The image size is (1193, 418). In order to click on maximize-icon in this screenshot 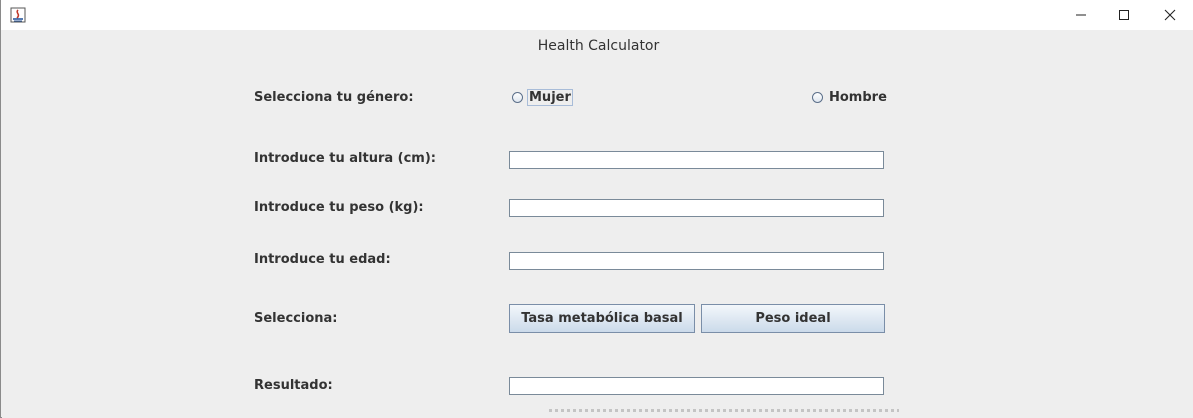, I will do `click(1124, 15)`.